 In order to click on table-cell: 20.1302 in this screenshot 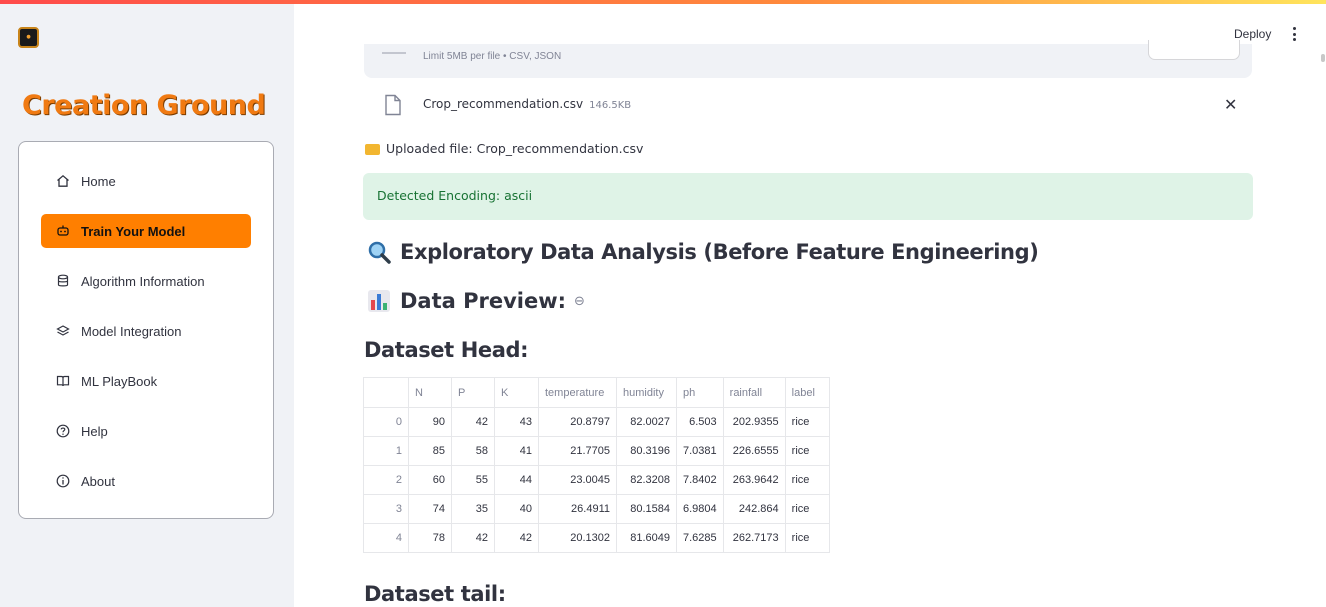, I will do `click(577, 538)`.